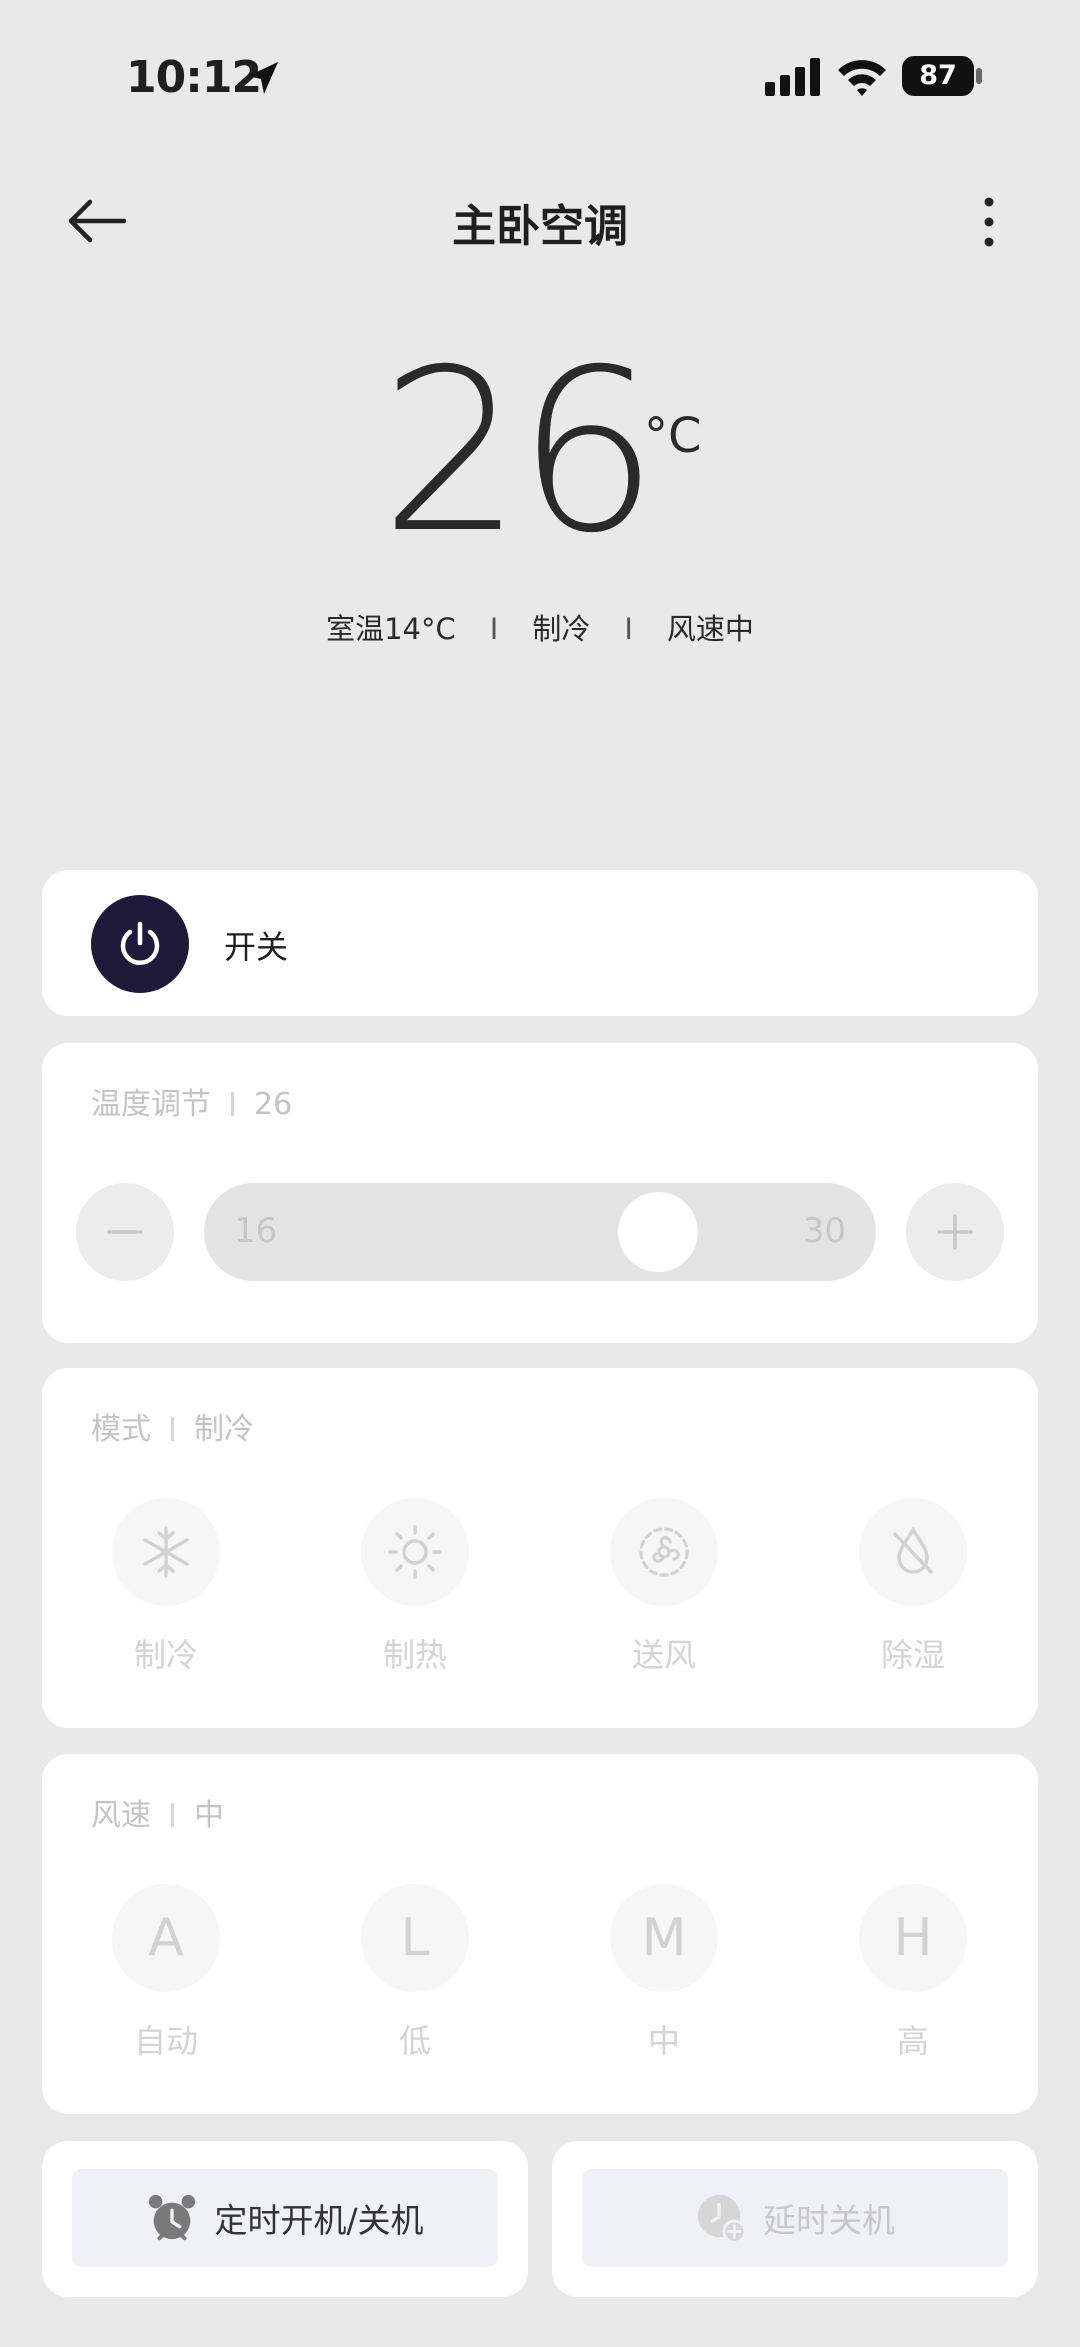 The image size is (1080, 2347). Describe the element at coordinates (209, 1815) in the screenshot. I see `fan-speed-heading-value: 中` at that location.